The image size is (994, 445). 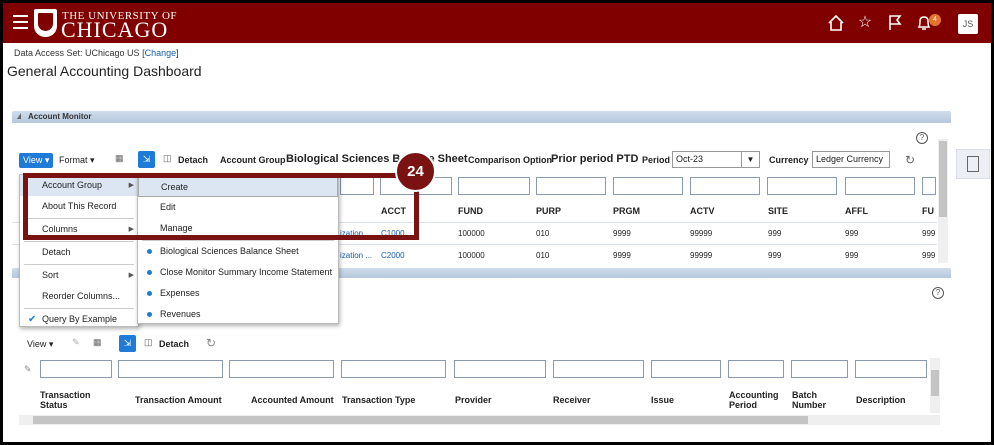 I want to click on period-select-value: Oct-23, so click(x=690, y=159).